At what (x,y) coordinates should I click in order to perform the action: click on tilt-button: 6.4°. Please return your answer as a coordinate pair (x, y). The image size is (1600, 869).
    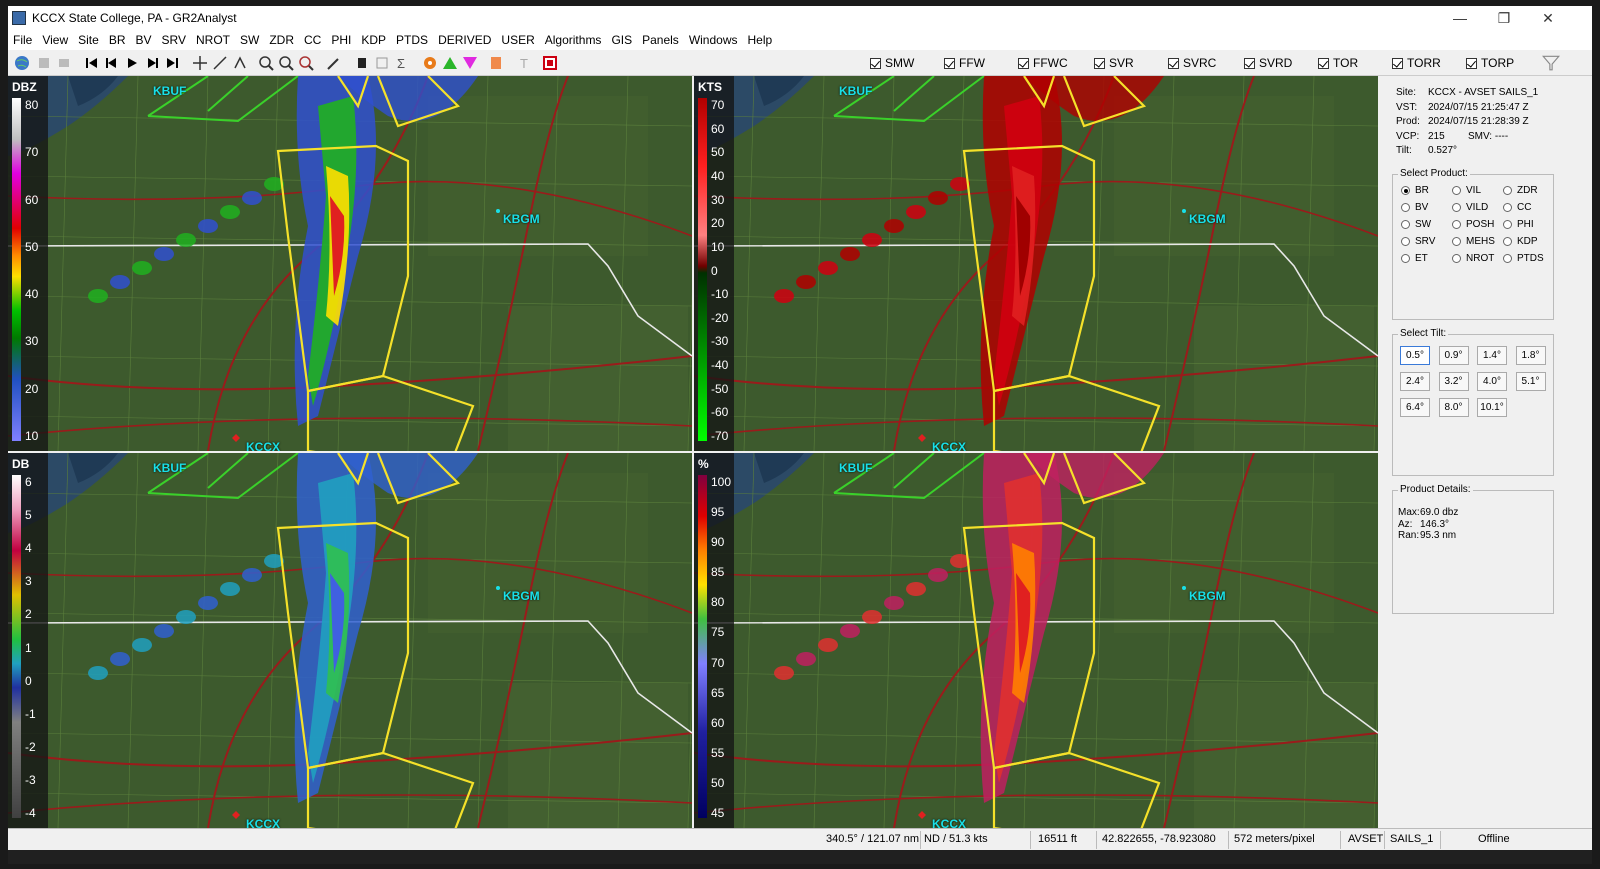
    Looking at the image, I should click on (1415, 407).